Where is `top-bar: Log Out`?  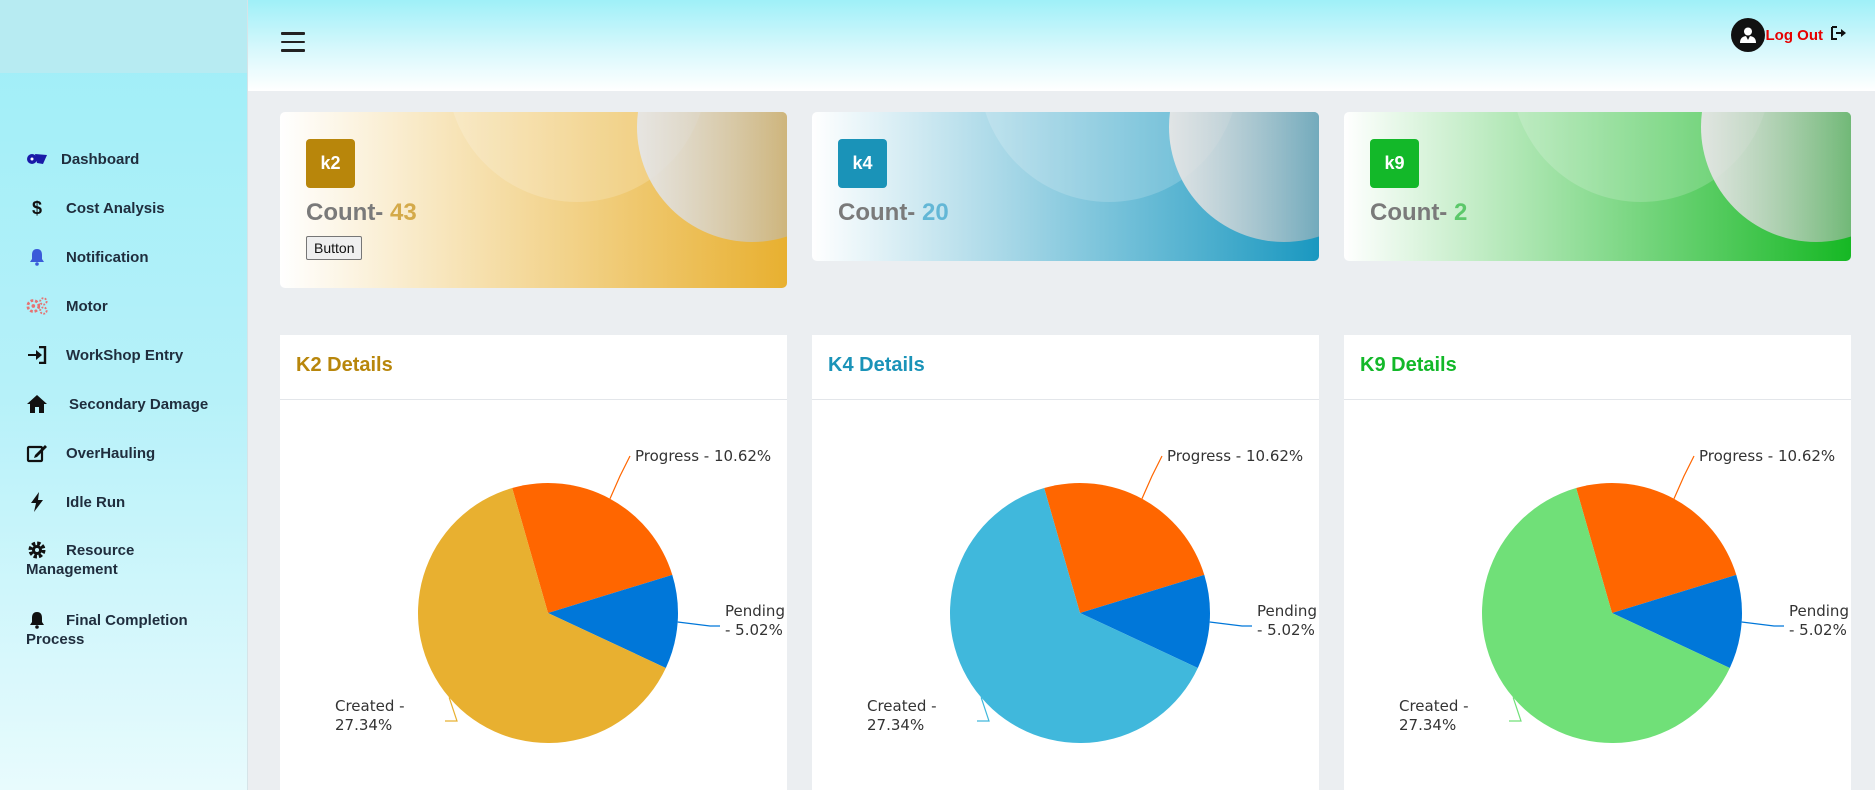 top-bar: Log Out is located at coordinates (1061, 45).